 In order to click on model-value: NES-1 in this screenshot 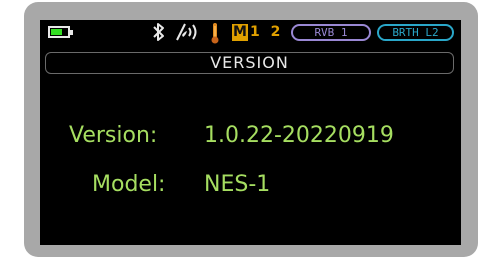, I will do `click(237, 184)`.